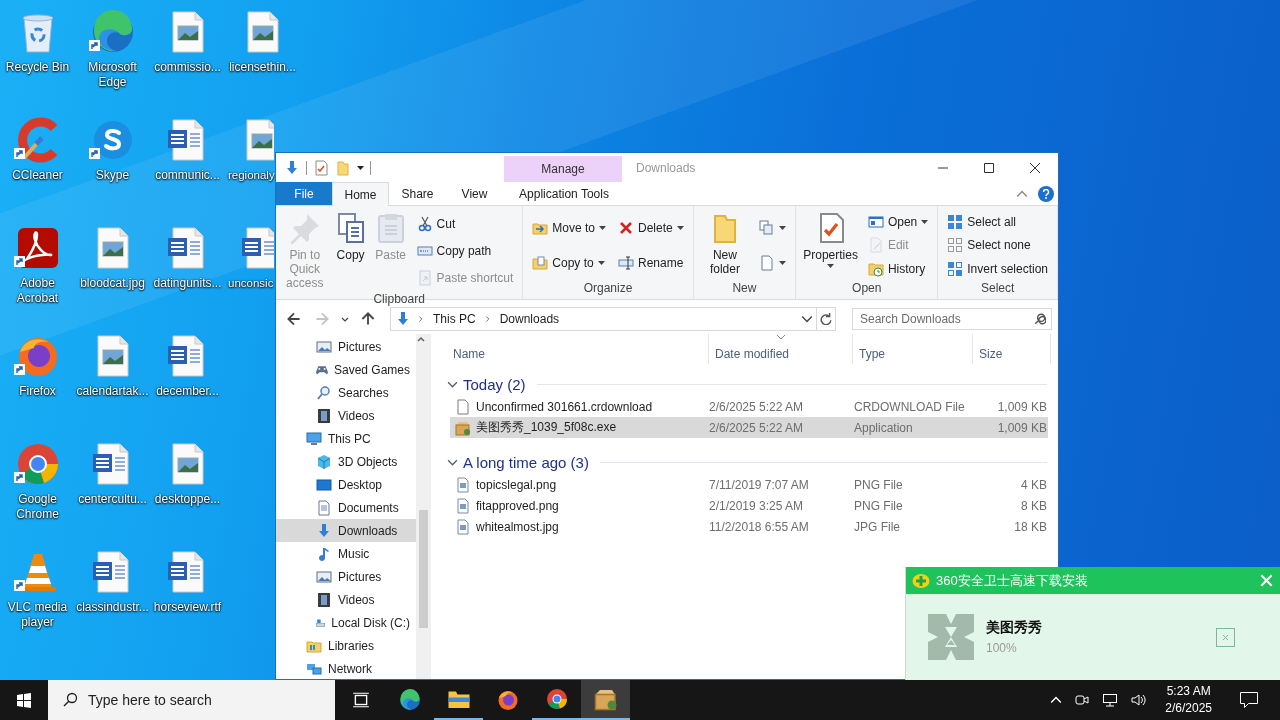 The height and width of the screenshot is (720, 1280). What do you see at coordinates (747, 460) in the screenshot?
I see `group-header: A long time ago (3)` at bounding box center [747, 460].